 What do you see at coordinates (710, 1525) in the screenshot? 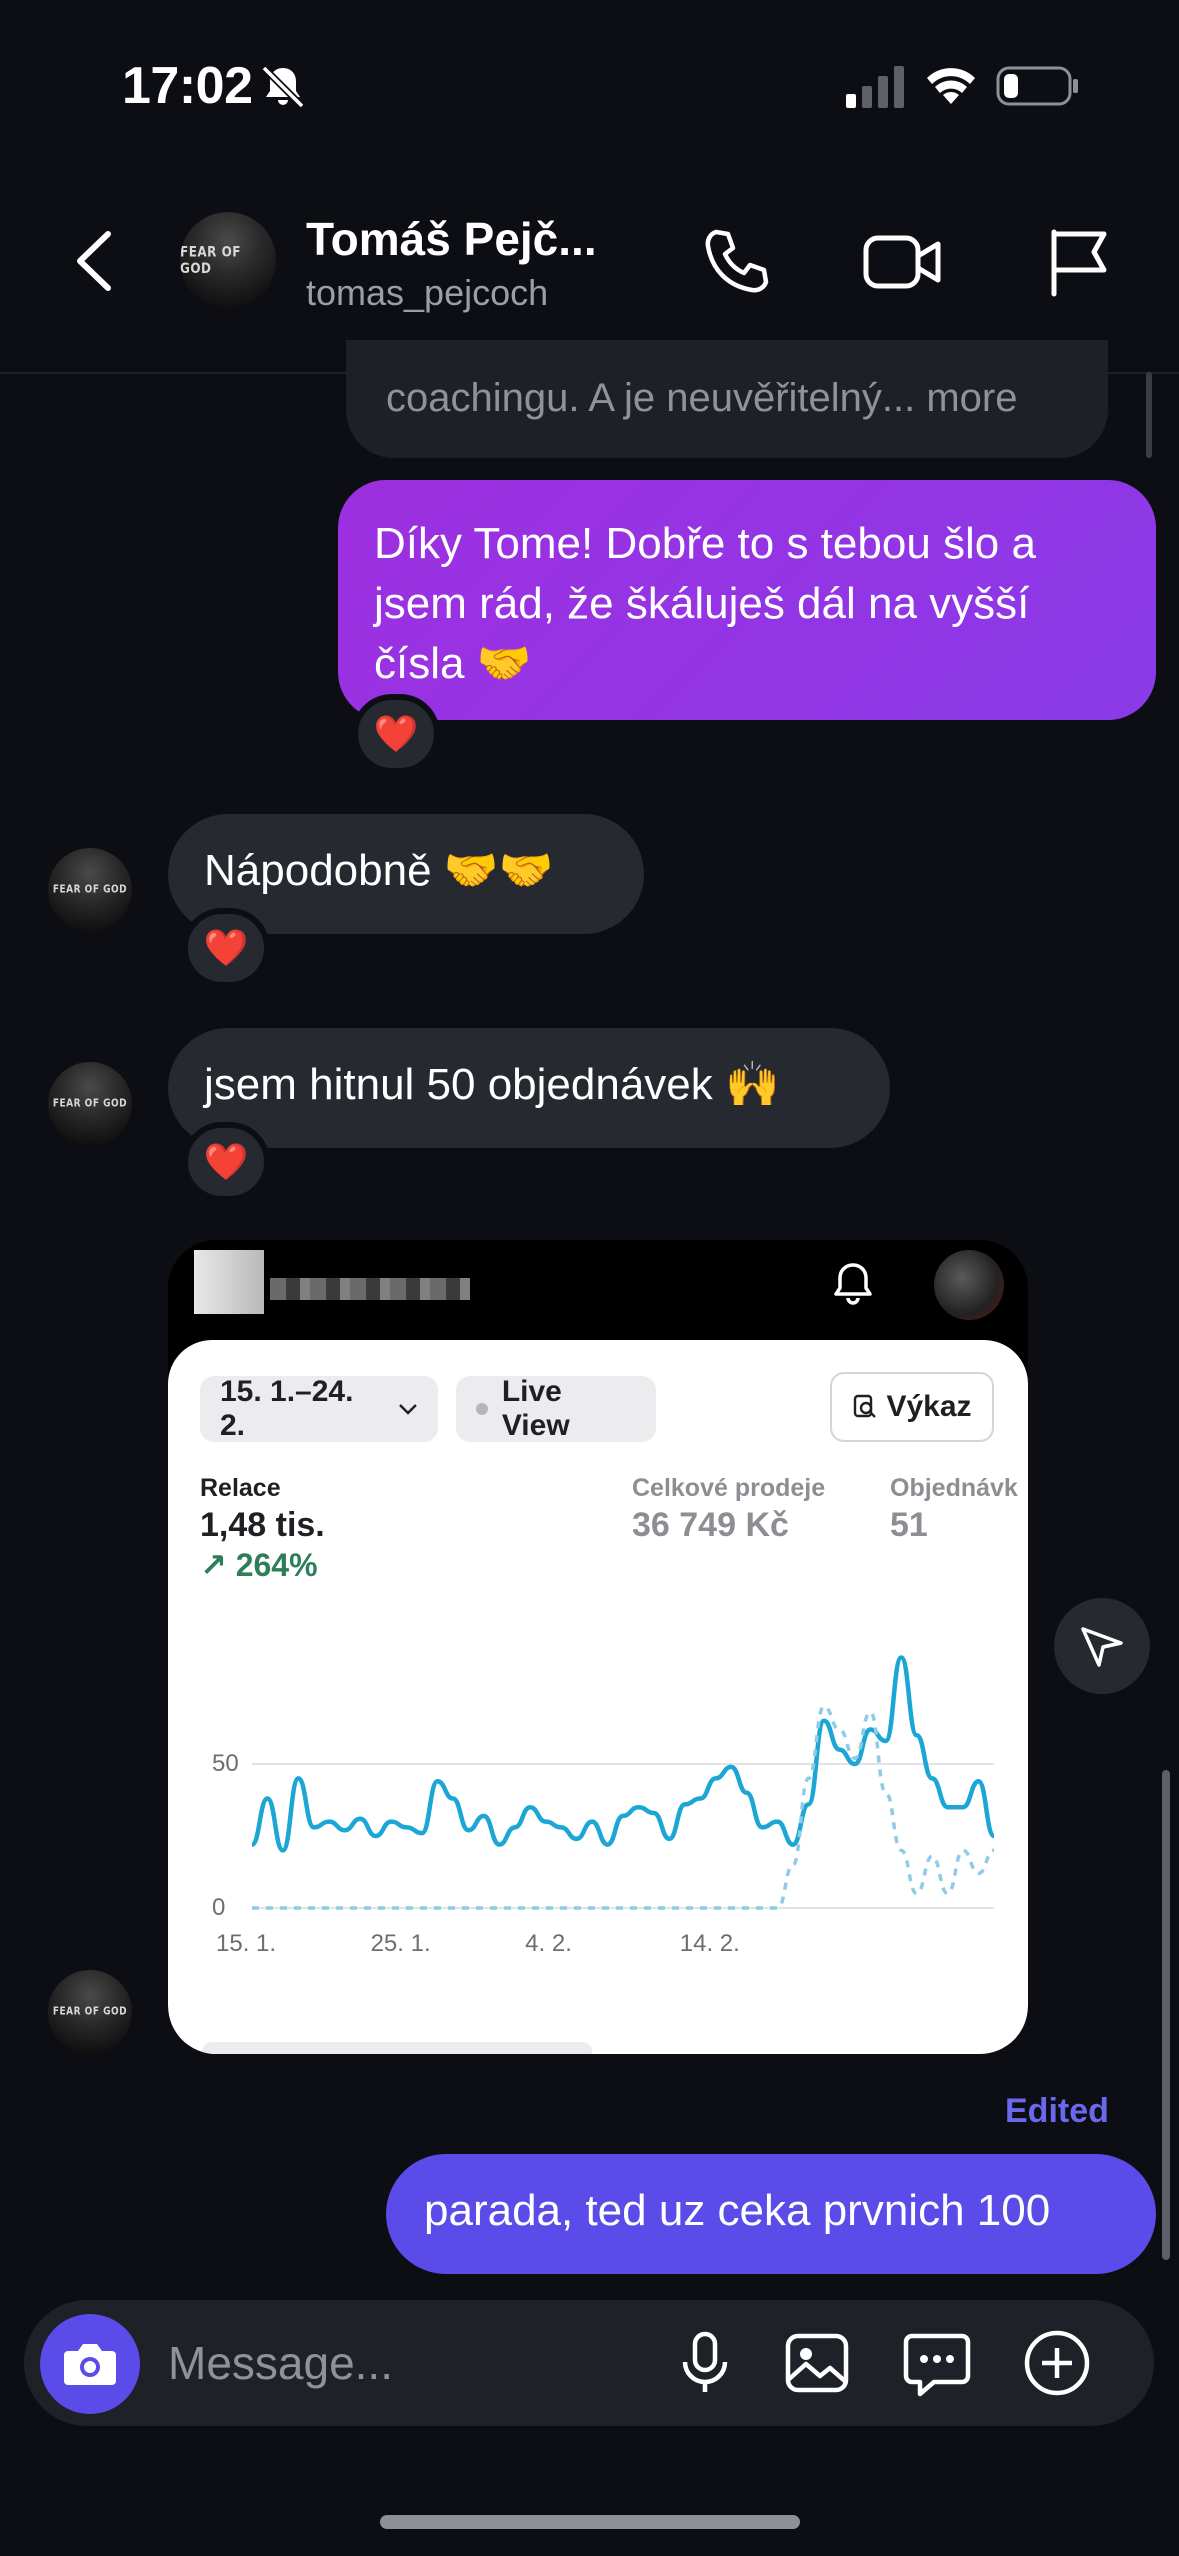
I see `metric-value: 36 749 Kč` at bounding box center [710, 1525].